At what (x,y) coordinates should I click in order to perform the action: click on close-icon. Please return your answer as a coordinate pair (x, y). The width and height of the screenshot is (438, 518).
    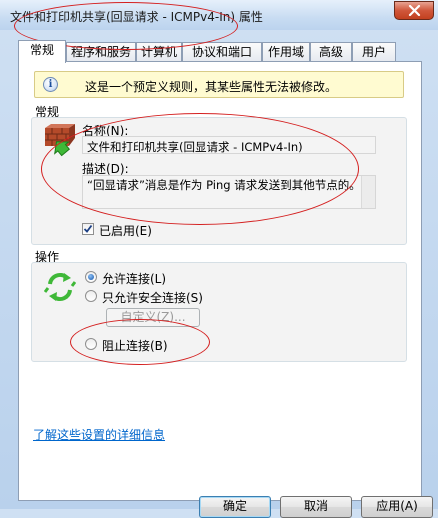
    Looking at the image, I should click on (414, 10).